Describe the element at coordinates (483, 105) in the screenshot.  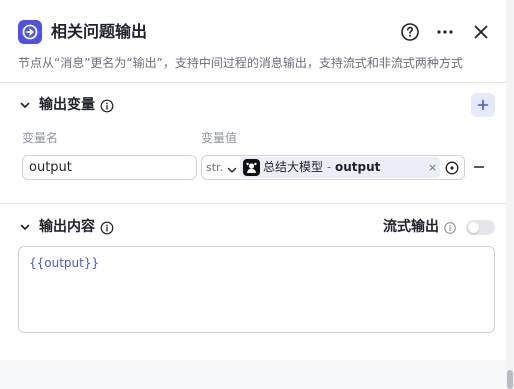
I see `add-variable-button` at that location.